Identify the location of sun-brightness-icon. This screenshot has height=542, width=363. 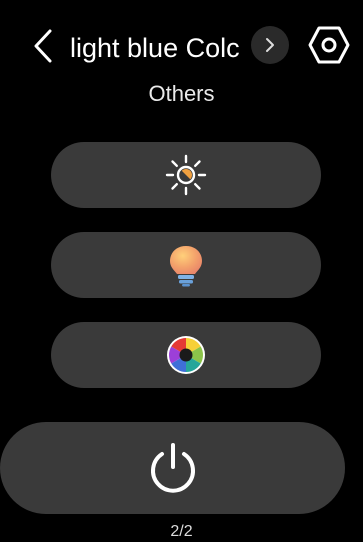
(186, 175).